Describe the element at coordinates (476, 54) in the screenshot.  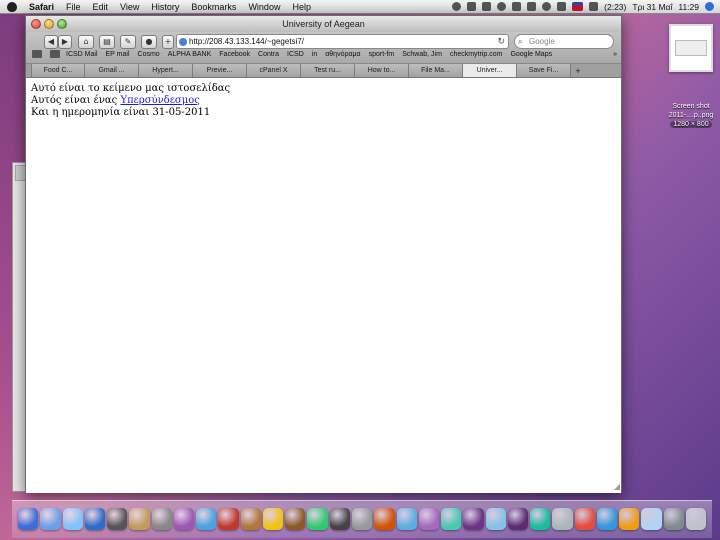
I see `bookmark-item: checkmytrip.com` at that location.